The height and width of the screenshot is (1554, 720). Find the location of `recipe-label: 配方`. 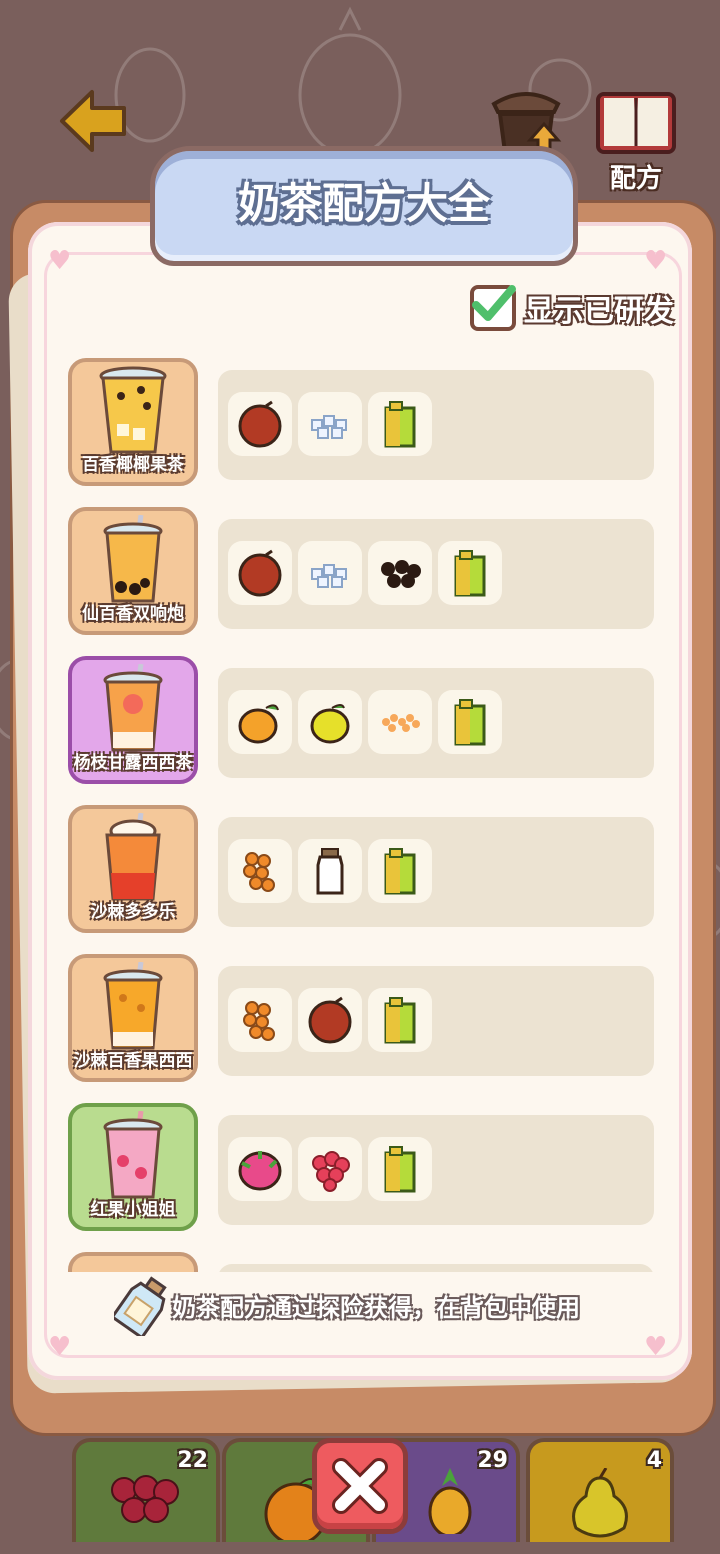

recipe-label: 配方 is located at coordinates (635, 179).